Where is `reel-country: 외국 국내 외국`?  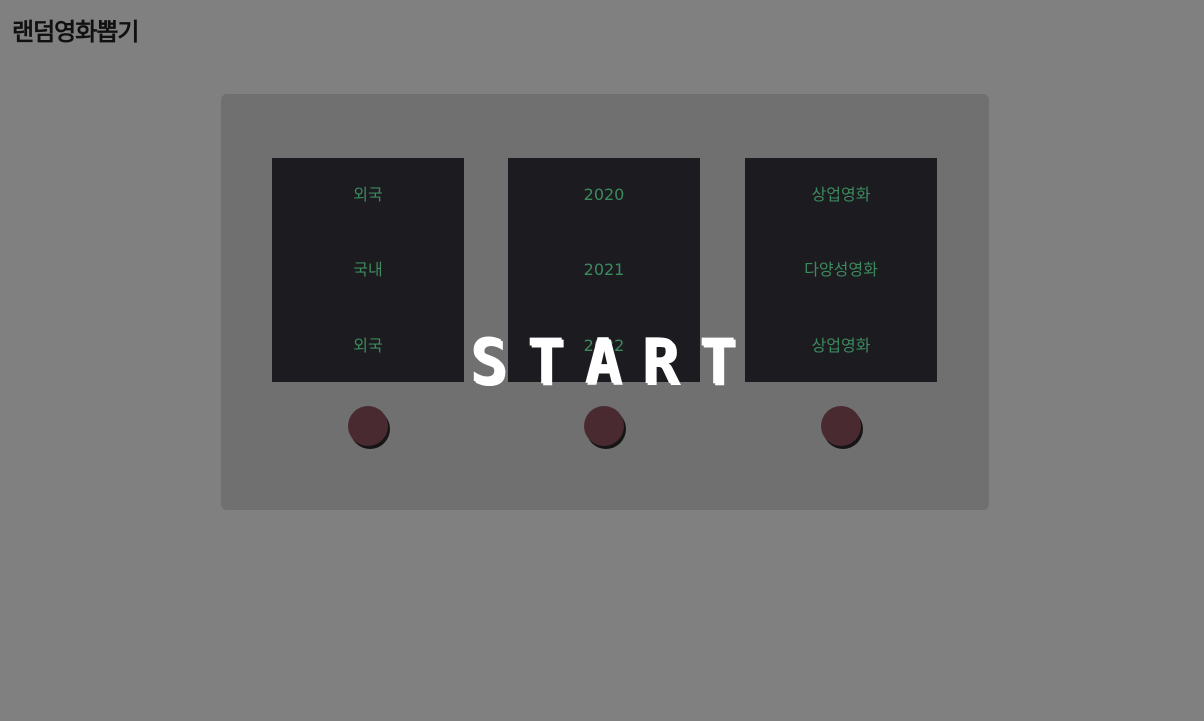 reel-country: 외국 국내 외국 is located at coordinates (368, 270).